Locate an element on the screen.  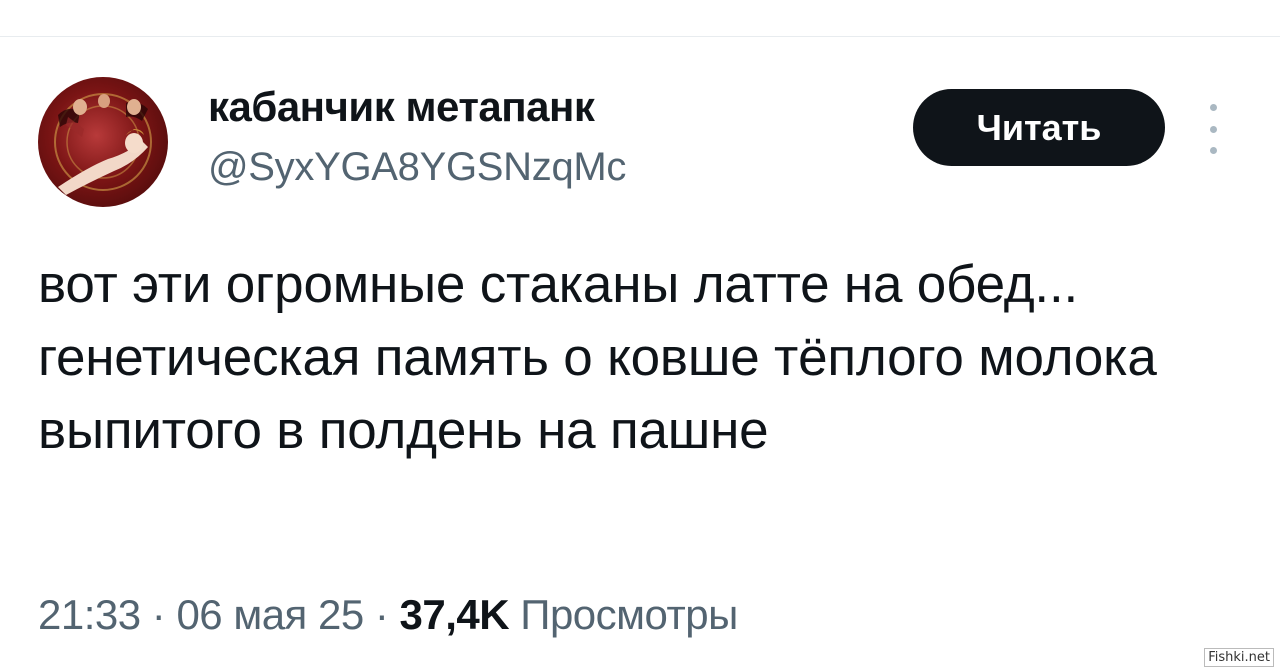
author-handle: @SyxYGA8YGSNzqMc is located at coordinates (417, 167).